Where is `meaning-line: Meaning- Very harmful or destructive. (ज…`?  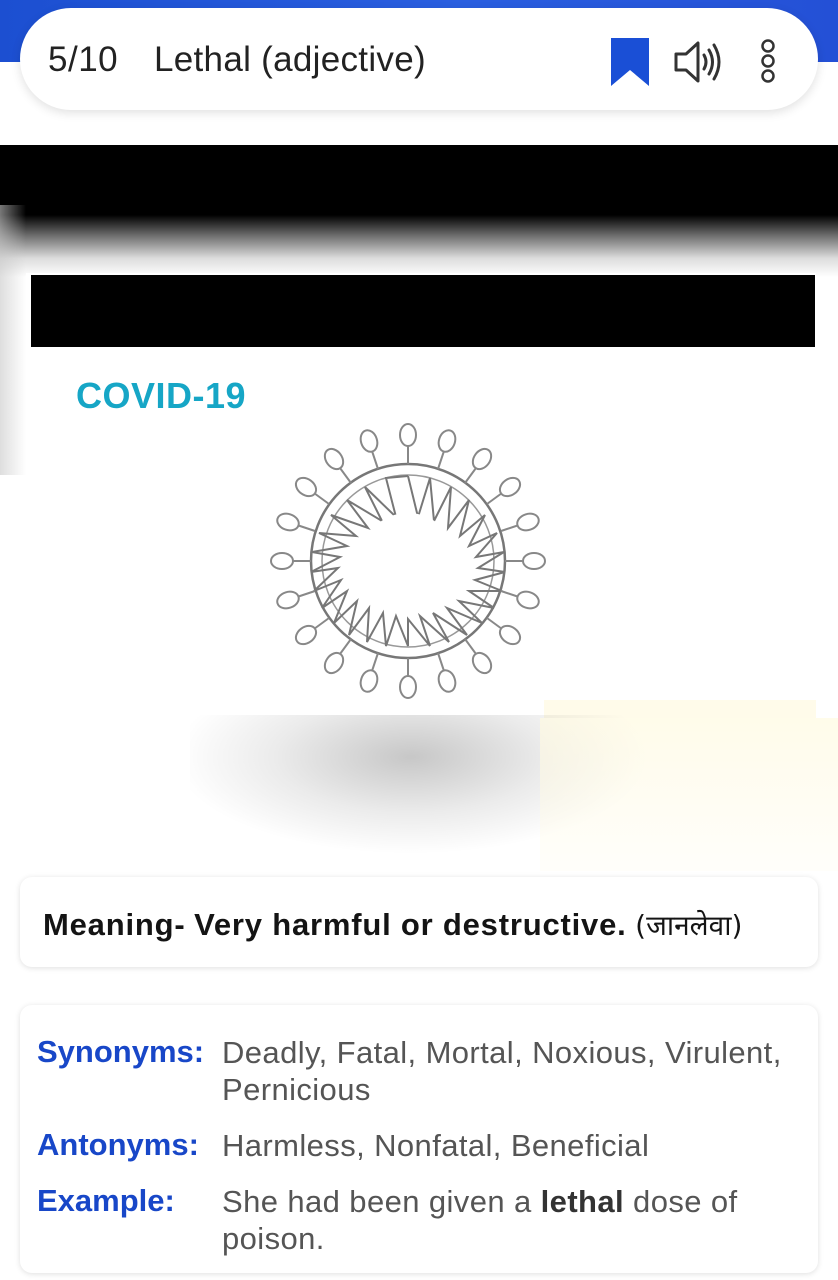
meaning-line: Meaning- Very harmful or destructive. (ज… is located at coordinates (392, 925).